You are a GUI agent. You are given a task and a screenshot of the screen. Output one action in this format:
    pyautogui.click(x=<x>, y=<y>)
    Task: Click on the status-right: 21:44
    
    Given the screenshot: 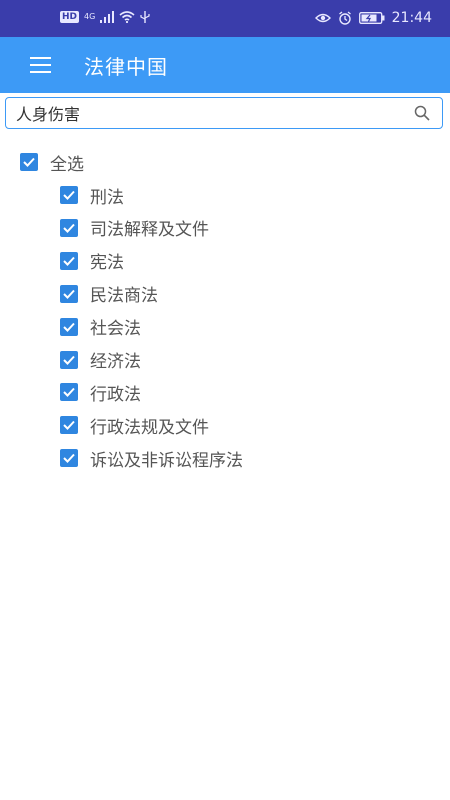 What is the action you would take?
    pyautogui.click(x=373, y=18)
    